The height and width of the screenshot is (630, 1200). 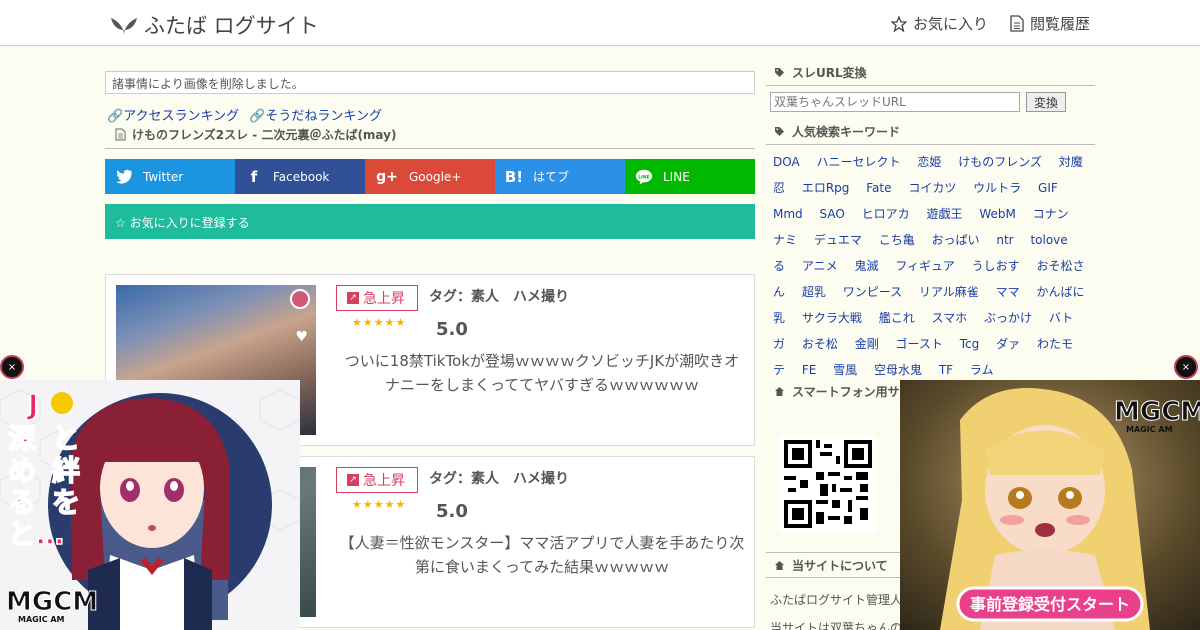 What do you see at coordinates (430, 221) in the screenshot?
I see `add-favorite-button: ☆ お気に入りに登録する` at bounding box center [430, 221].